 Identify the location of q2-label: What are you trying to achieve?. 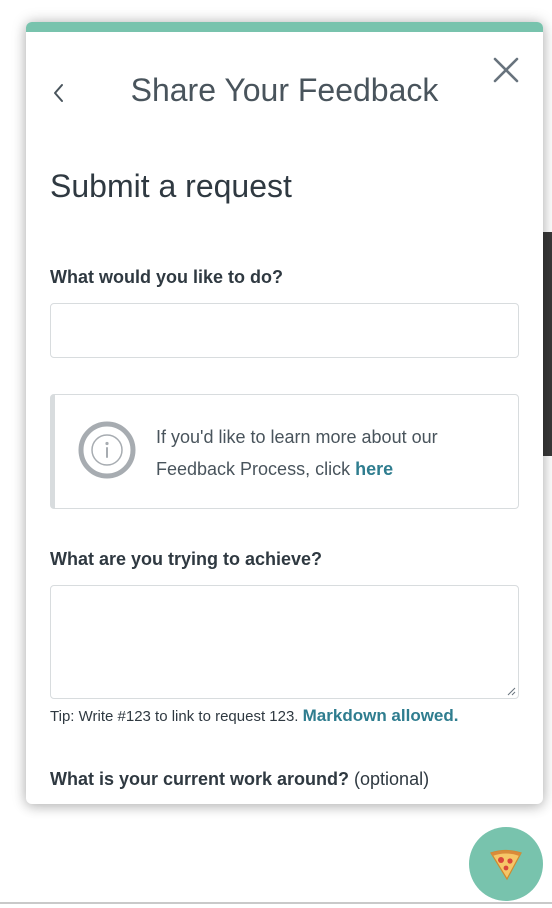
(186, 559).